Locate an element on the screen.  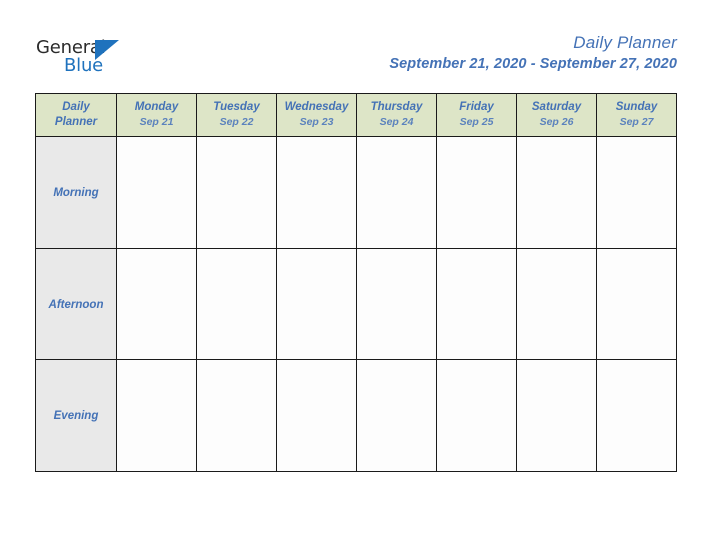
day-name: Friday is located at coordinates (476, 107).